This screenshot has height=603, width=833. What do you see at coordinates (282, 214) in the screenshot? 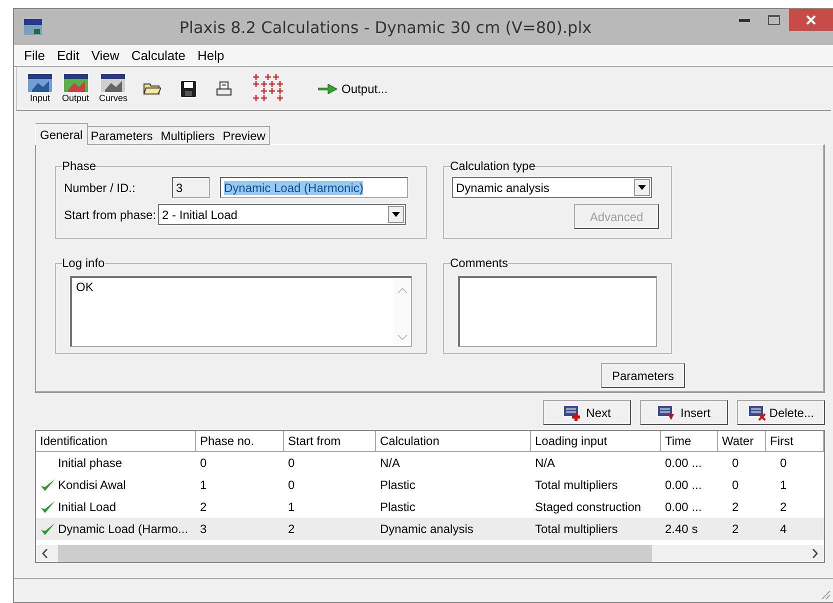
I see `start-phase-dropdown: 2 - Initial Load` at bounding box center [282, 214].